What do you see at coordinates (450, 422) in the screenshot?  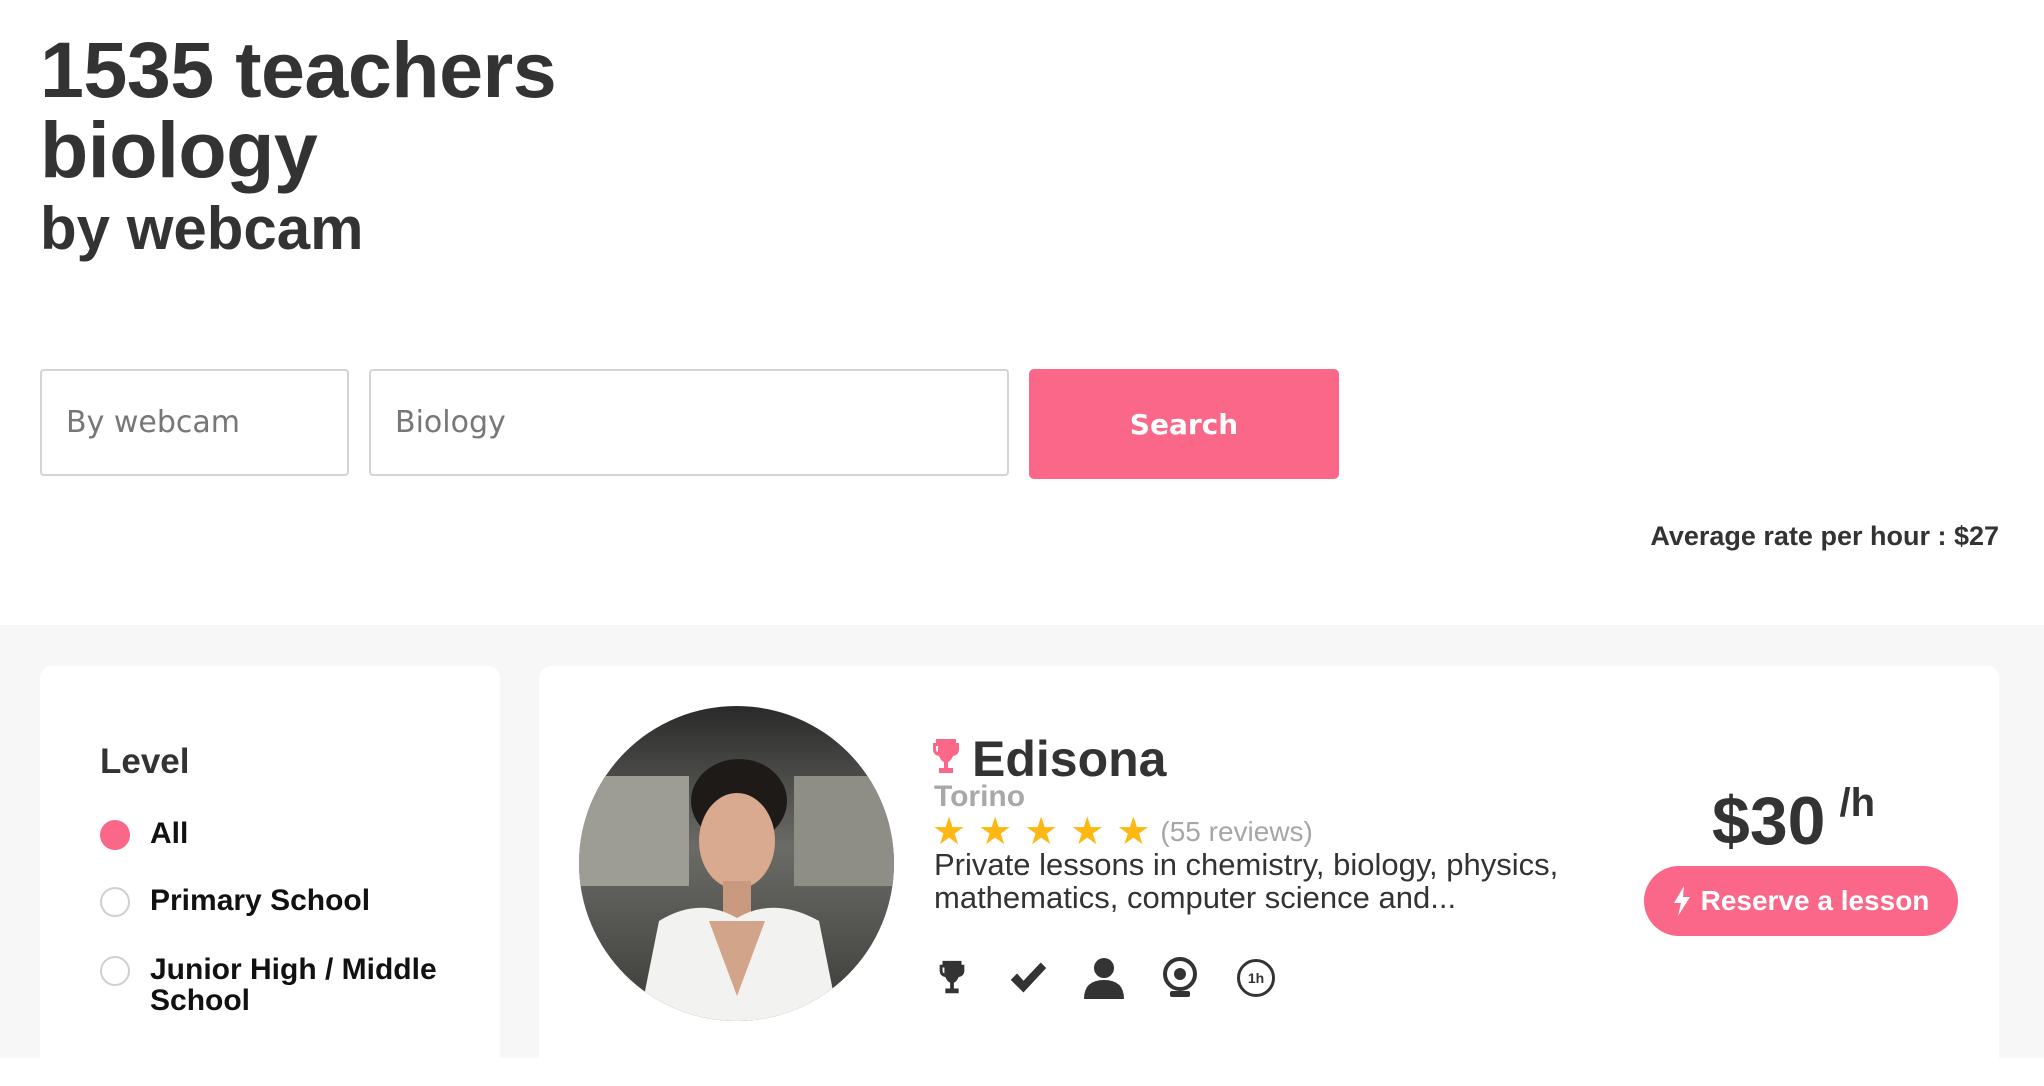 I see `subject-value: Biology` at bounding box center [450, 422].